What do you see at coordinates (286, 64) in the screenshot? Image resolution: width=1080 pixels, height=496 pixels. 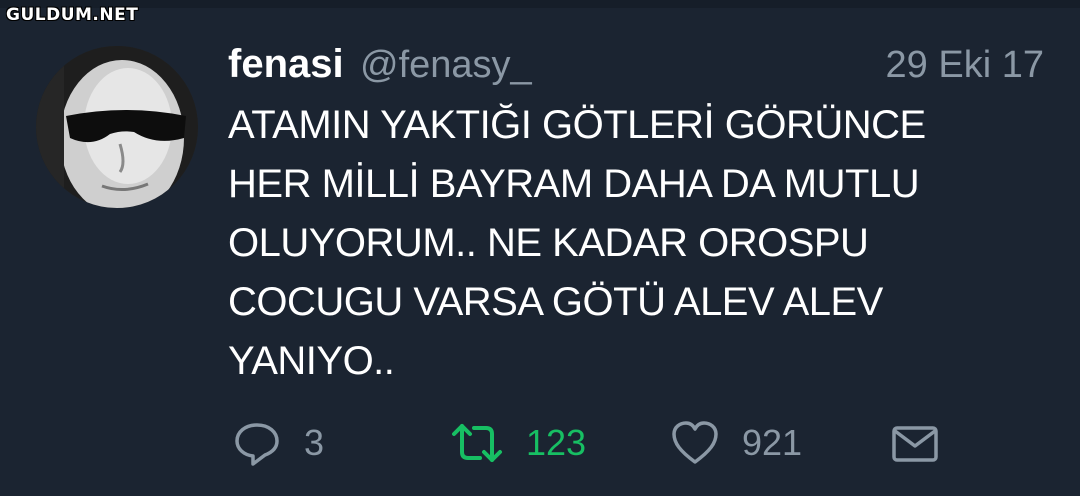 I see `display-name: fenasi` at bounding box center [286, 64].